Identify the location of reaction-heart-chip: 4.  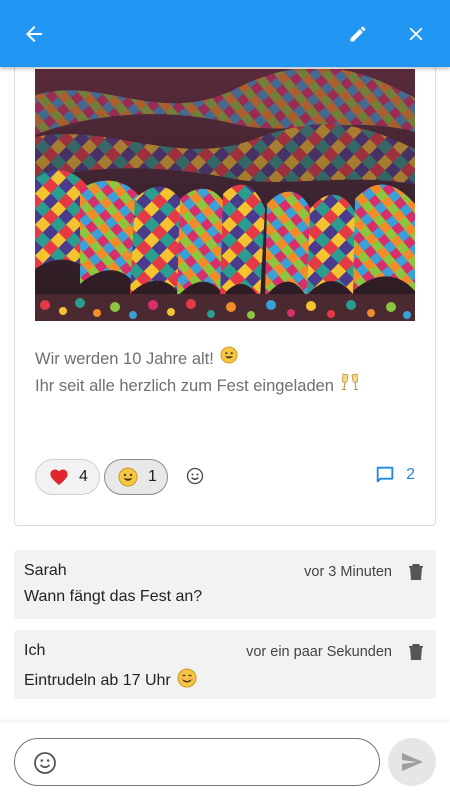
(67, 477).